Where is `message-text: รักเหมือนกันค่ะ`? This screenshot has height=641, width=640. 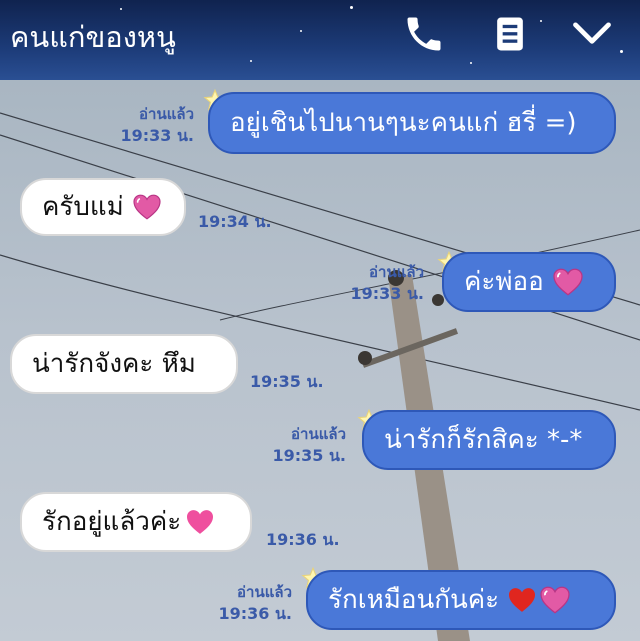 message-text: รักเหมือนกันค่ะ is located at coordinates (414, 600).